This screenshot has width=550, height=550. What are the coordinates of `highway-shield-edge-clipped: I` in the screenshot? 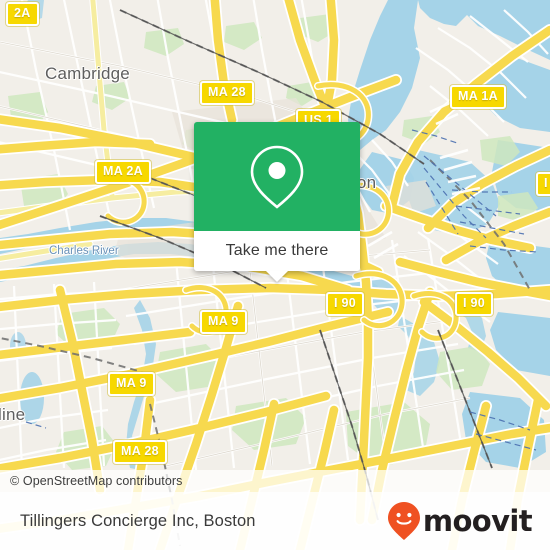 It's located at (543, 184).